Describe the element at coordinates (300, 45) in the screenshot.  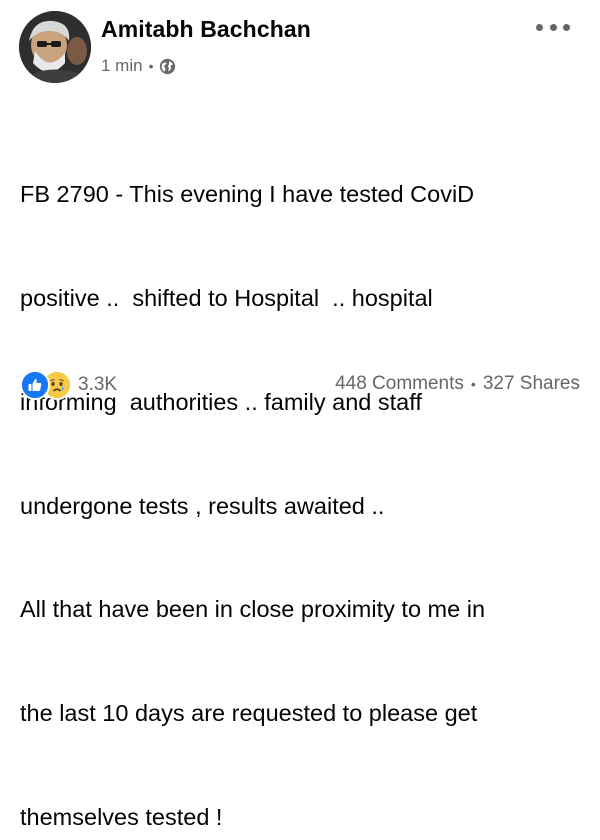
I see `post-header: Amitabh Bachchan 1 min •` at that location.